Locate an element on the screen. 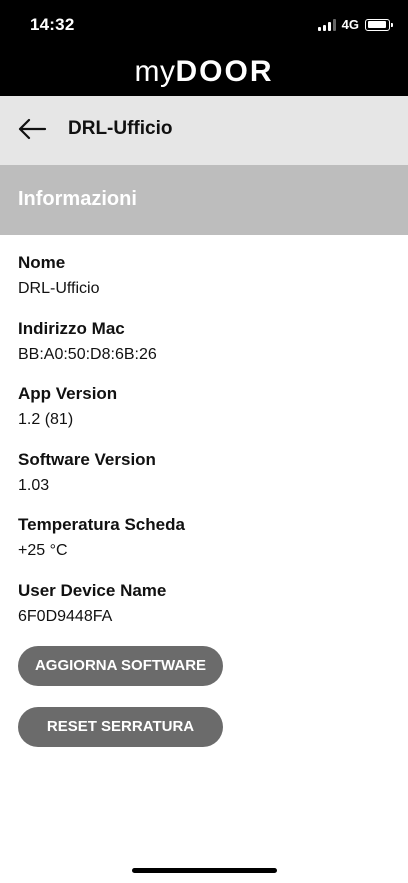  cellular-signal-icon is located at coordinates (326, 24).